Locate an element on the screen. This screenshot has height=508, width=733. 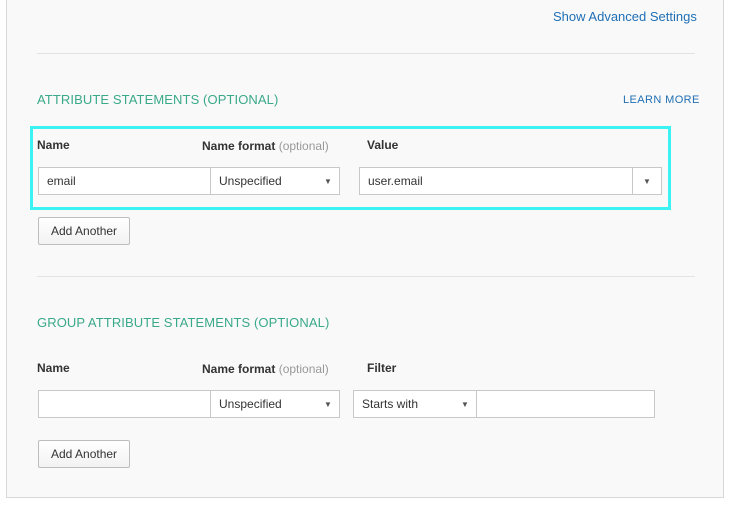
attr-value-combobox: user.email ▼ is located at coordinates (510, 181).